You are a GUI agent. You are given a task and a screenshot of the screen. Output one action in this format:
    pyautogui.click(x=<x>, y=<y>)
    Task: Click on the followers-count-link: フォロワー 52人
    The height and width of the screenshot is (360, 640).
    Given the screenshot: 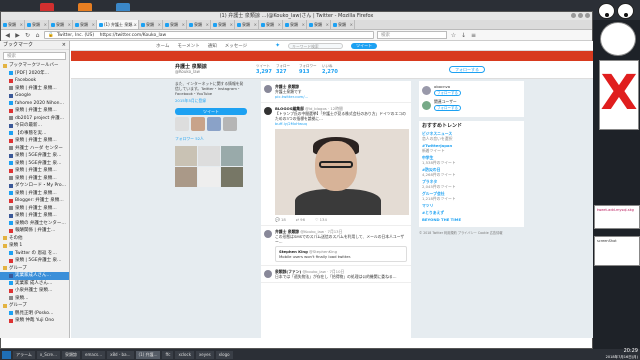 What is the action you would take?
    pyautogui.click(x=211, y=139)
    